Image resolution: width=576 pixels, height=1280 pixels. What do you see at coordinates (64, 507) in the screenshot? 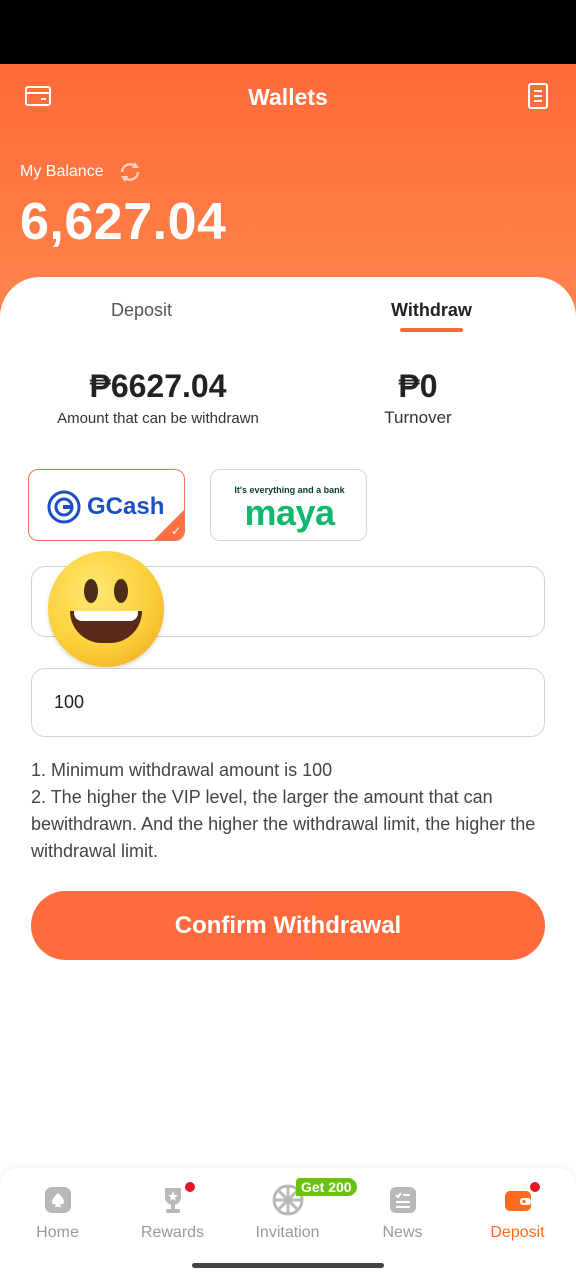
I see `gcash-icon` at bounding box center [64, 507].